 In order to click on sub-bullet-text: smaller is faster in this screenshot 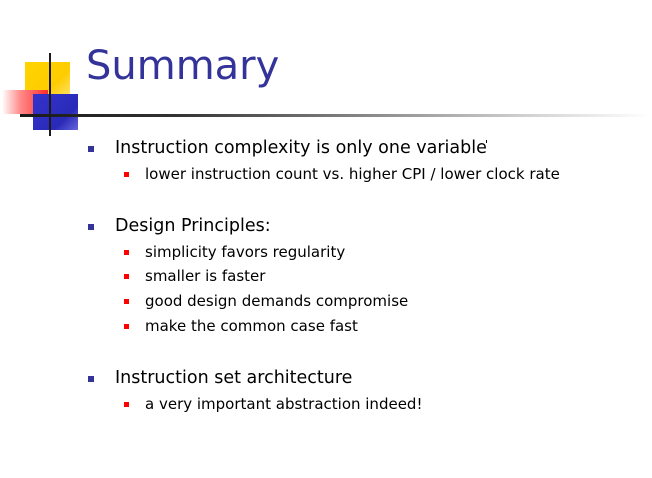, I will do `click(205, 276)`.